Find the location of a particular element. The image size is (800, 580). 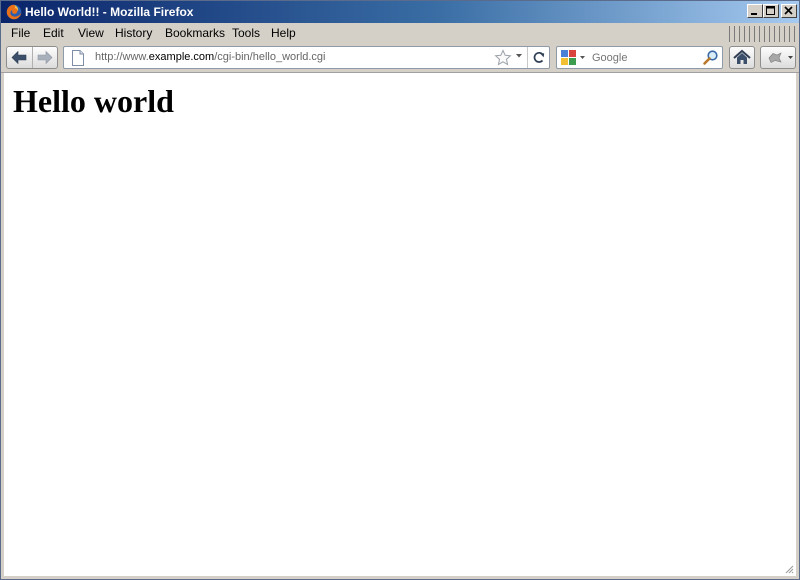

maximize-button is located at coordinates (771, 11).